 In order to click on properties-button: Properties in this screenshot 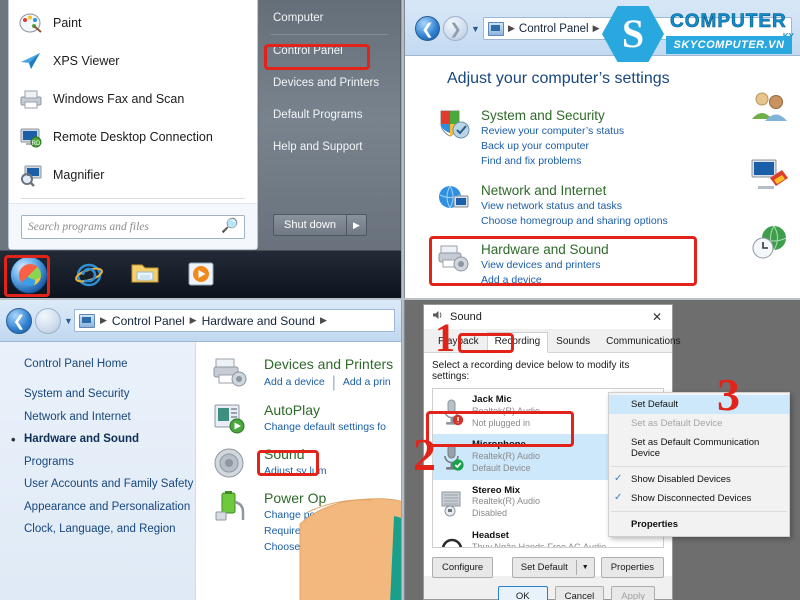, I will do `click(632, 567)`.